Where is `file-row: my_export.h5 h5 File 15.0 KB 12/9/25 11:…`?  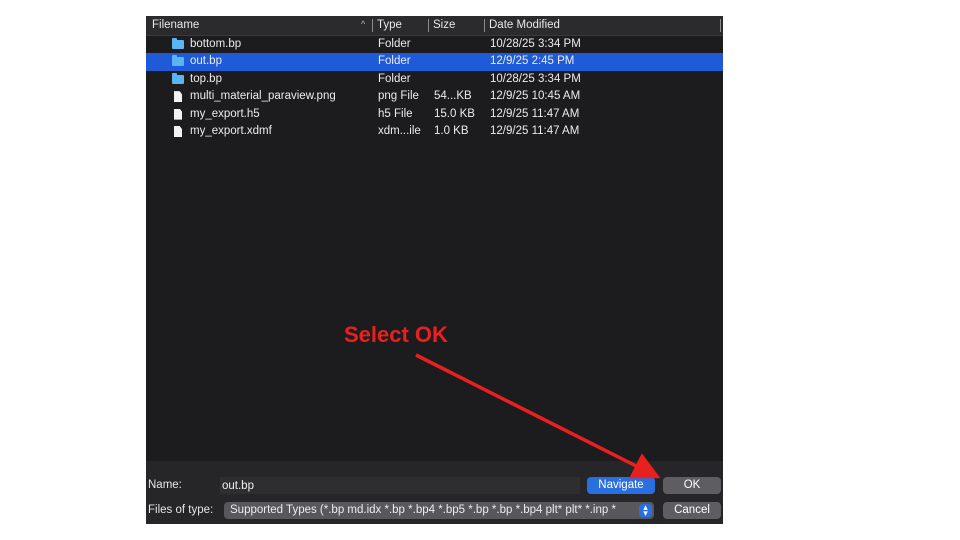
file-row: my_export.h5 h5 File 15.0 KB 12/9/25 11:… is located at coordinates (434, 114).